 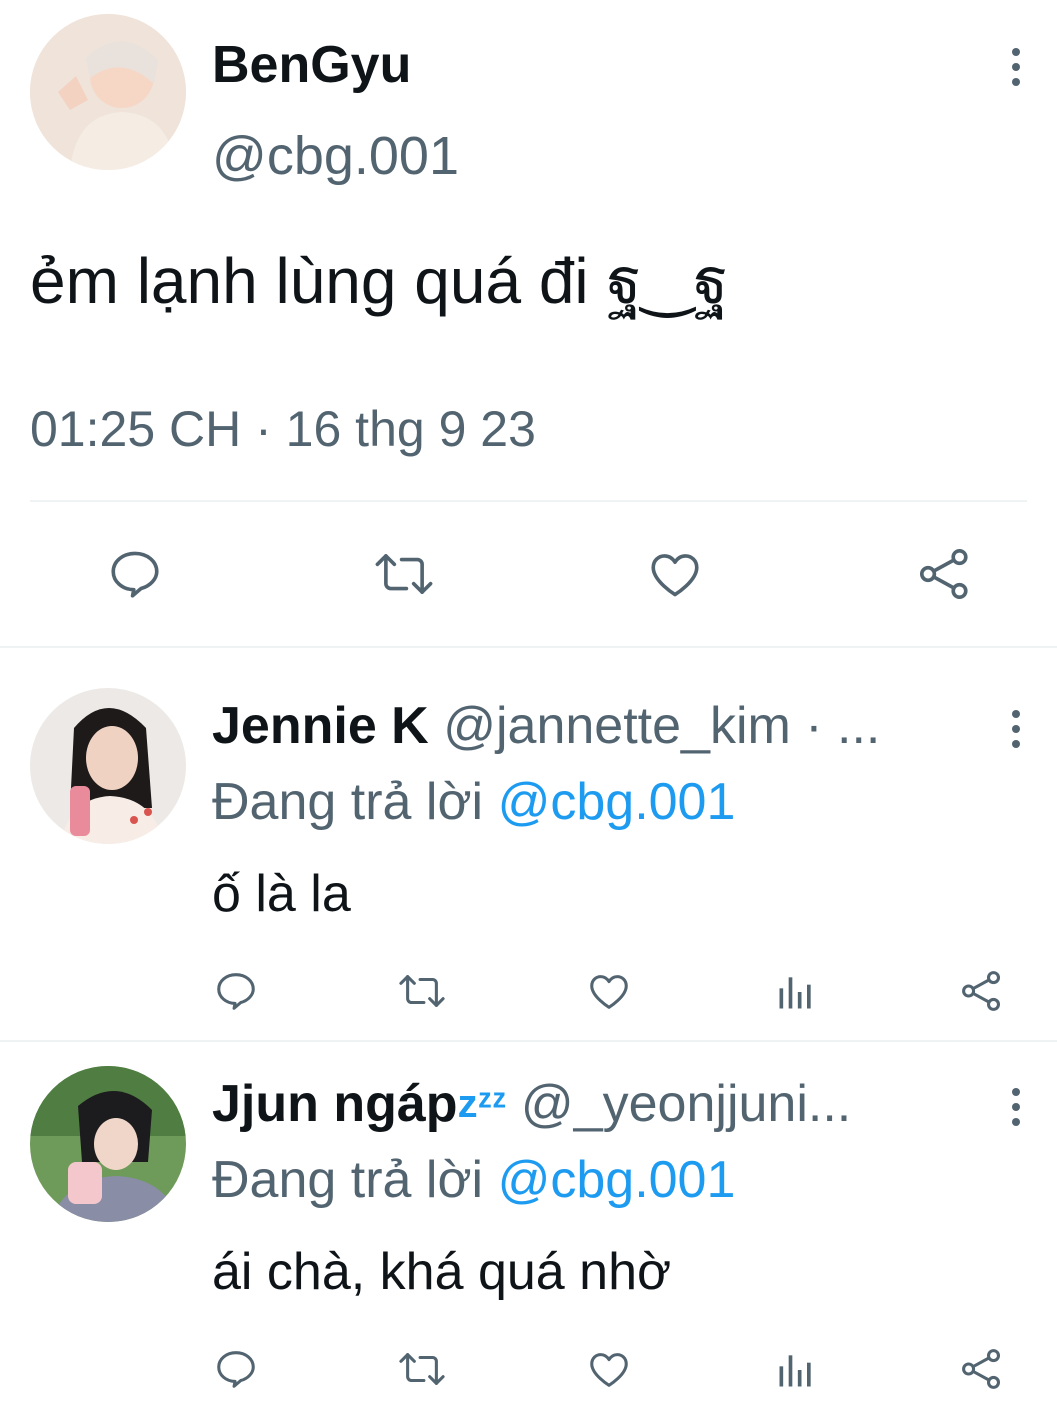 What do you see at coordinates (311, 65) in the screenshot?
I see `main-display-name: BenGyu` at bounding box center [311, 65].